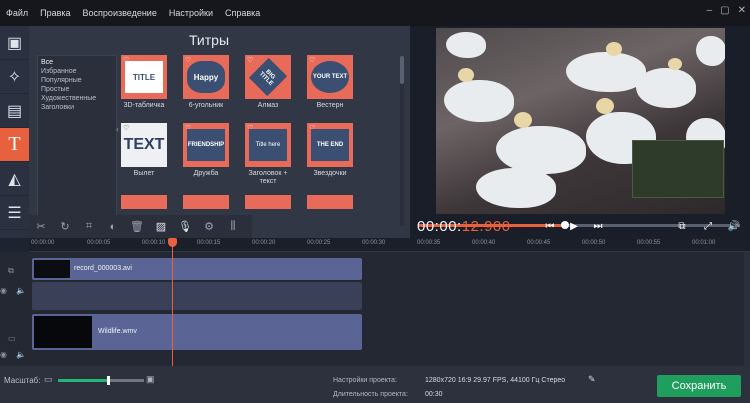 The image size is (750, 403). What do you see at coordinates (592, 379) in the screenshot?
I see `pencil-icon: ✎` at bounding box center [592, 379].